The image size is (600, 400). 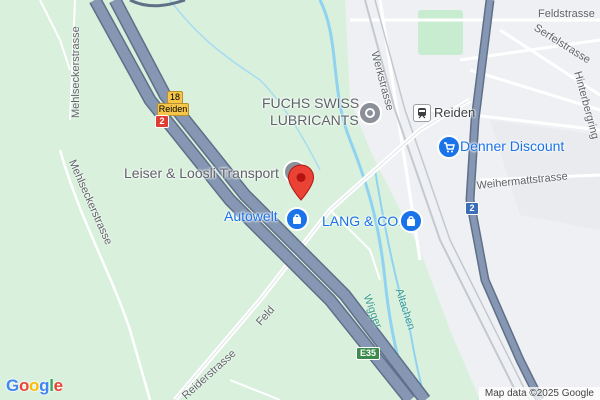 I want to click on street-label-mehlsecker-1: Mehlseckerstrasse, so click(x=76, y=72).